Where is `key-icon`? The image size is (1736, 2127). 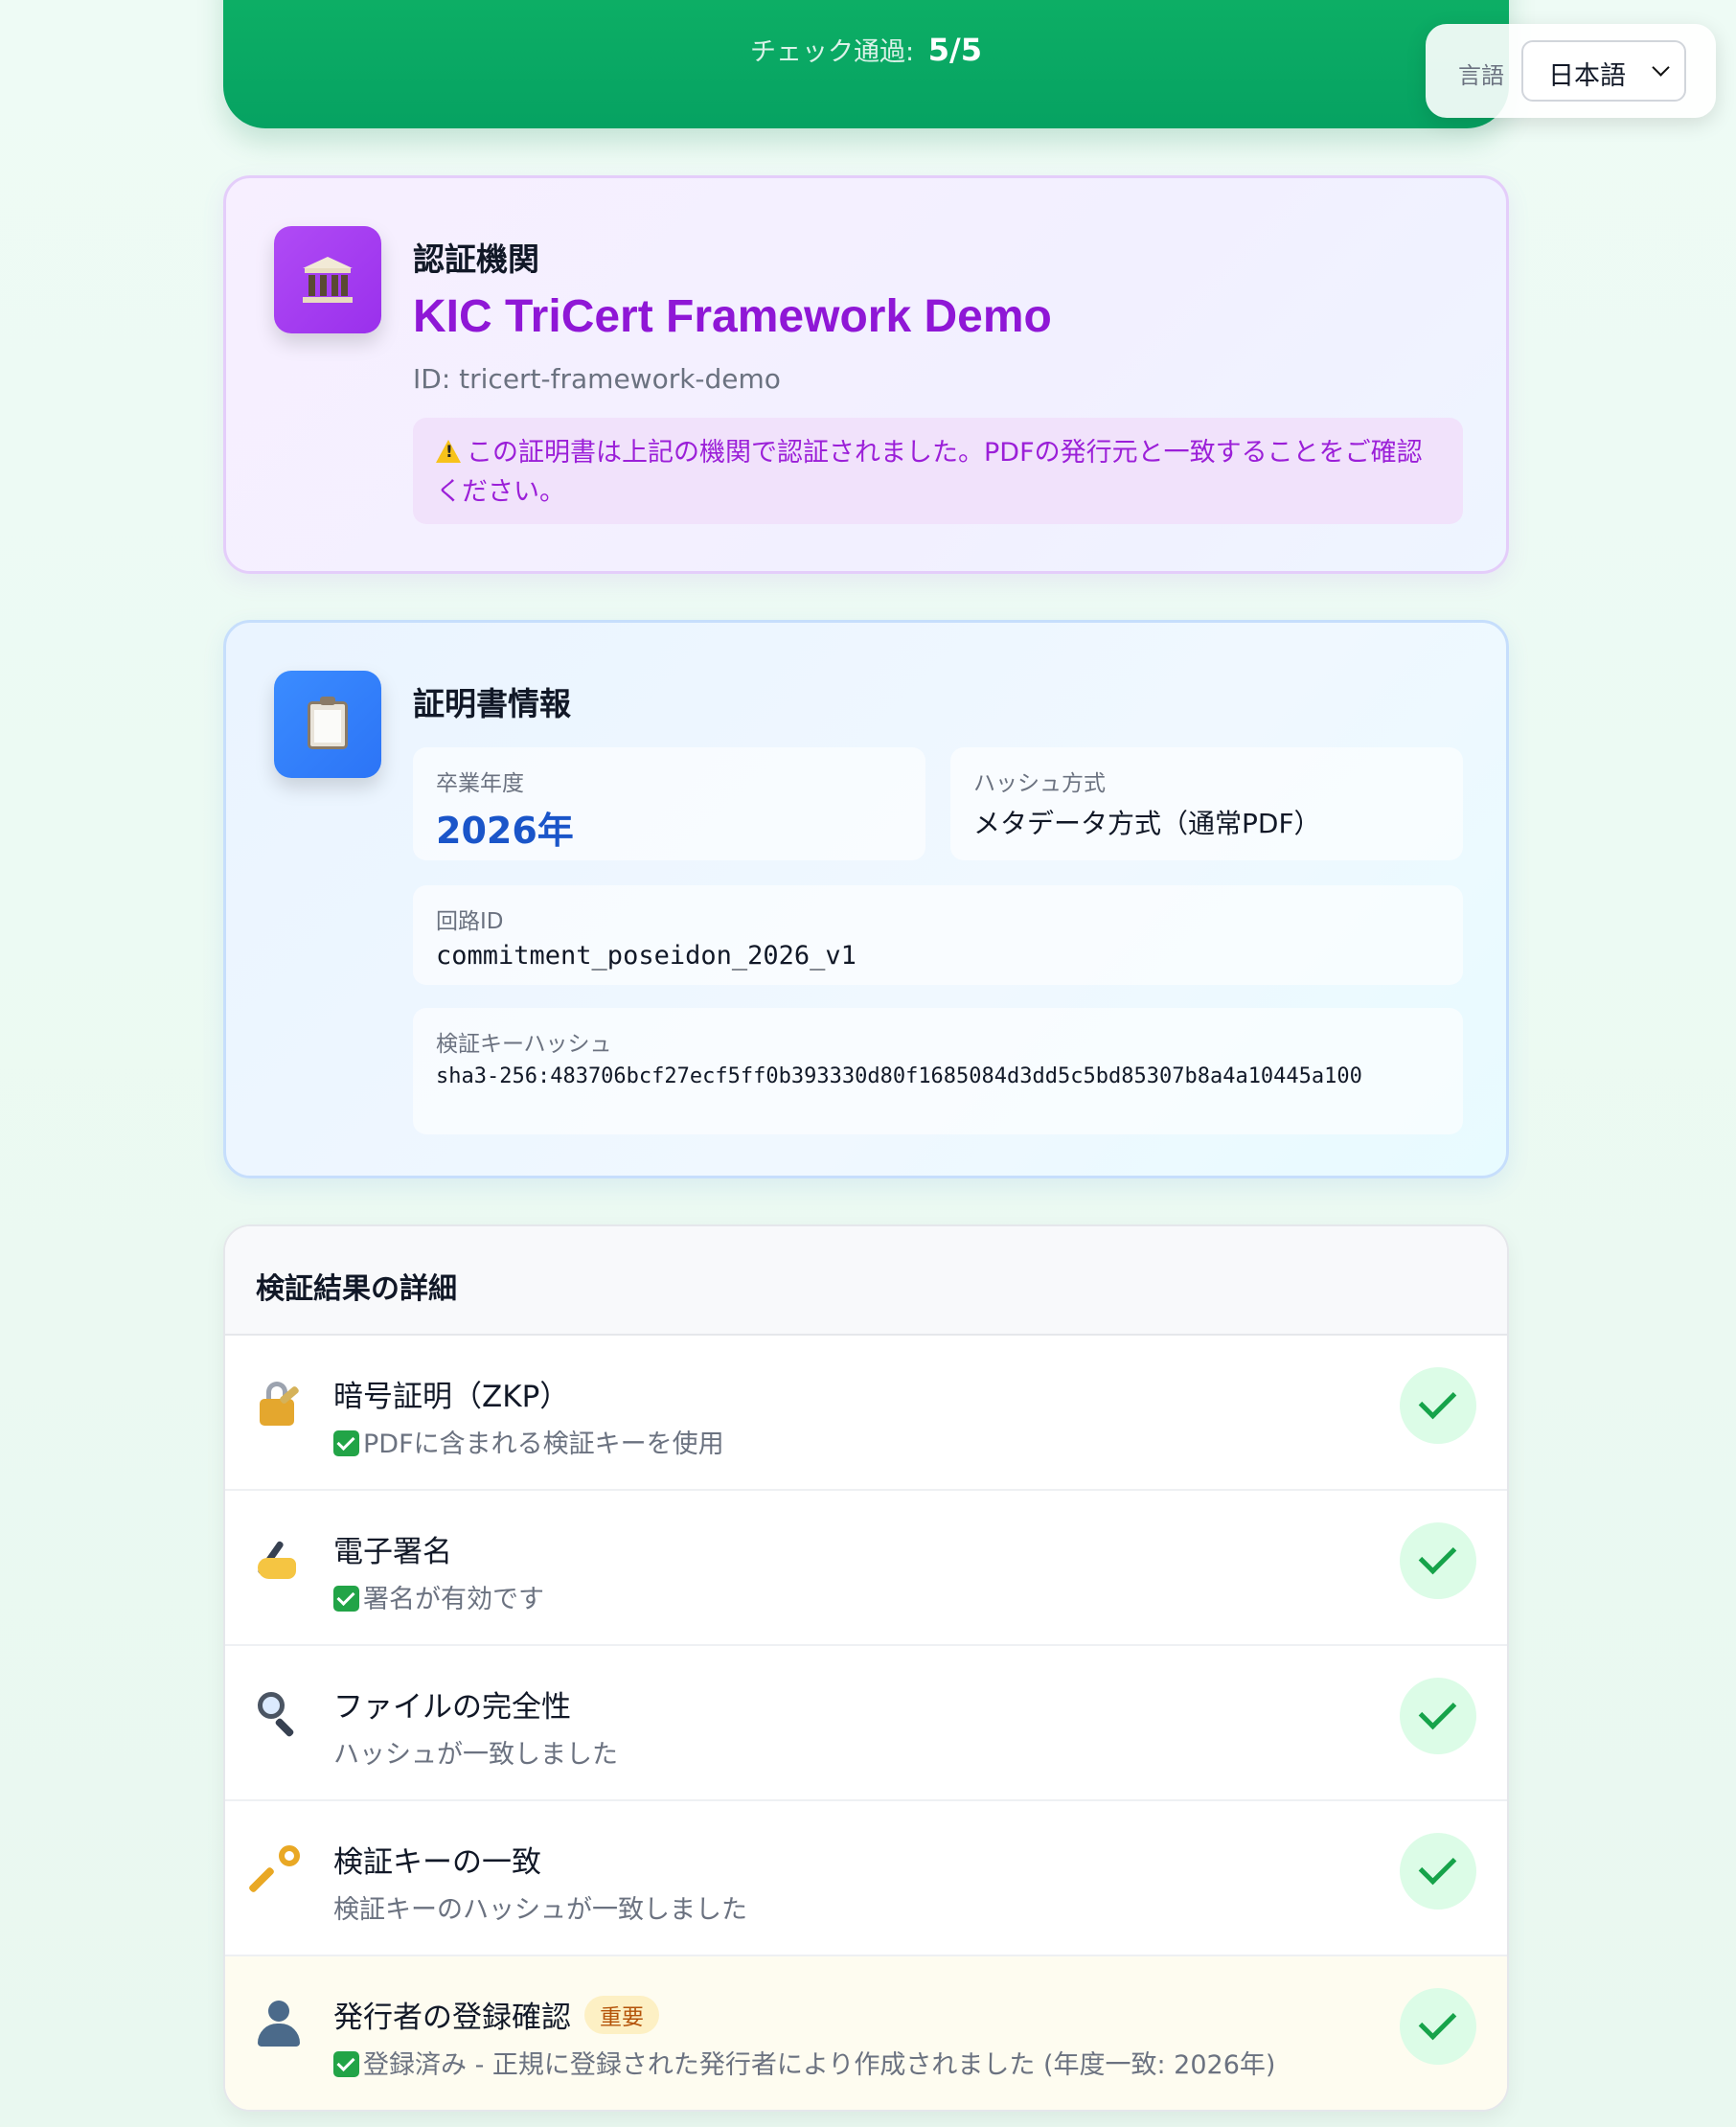
key-icon is located at coordinates (276, 1868).